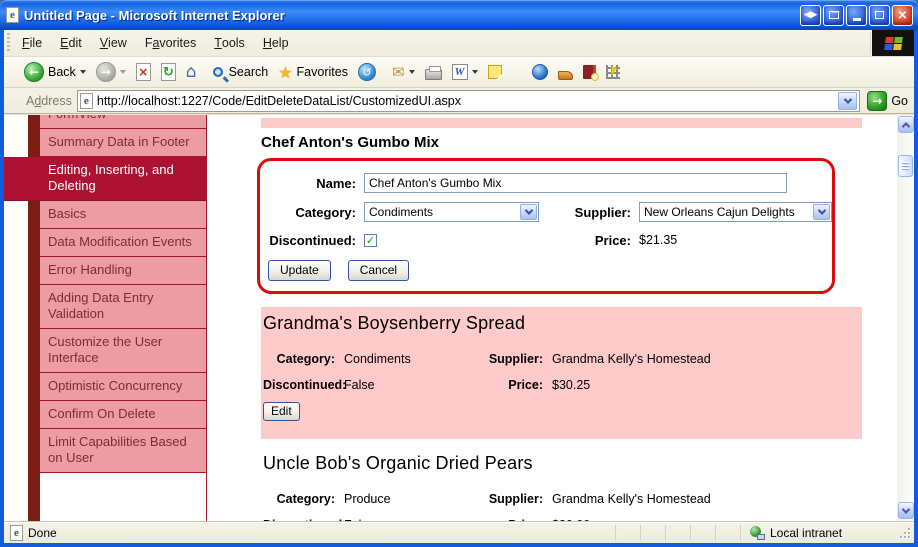 The image size is (918, 547). I want to click on popout-window-button, so click(833, 15).